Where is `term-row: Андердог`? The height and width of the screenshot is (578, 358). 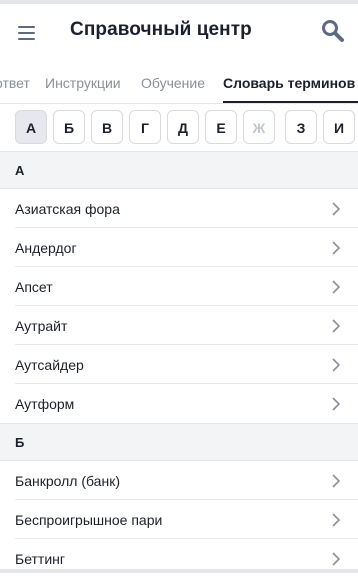 term-row: Андердог is located at coordinates (179, 247).